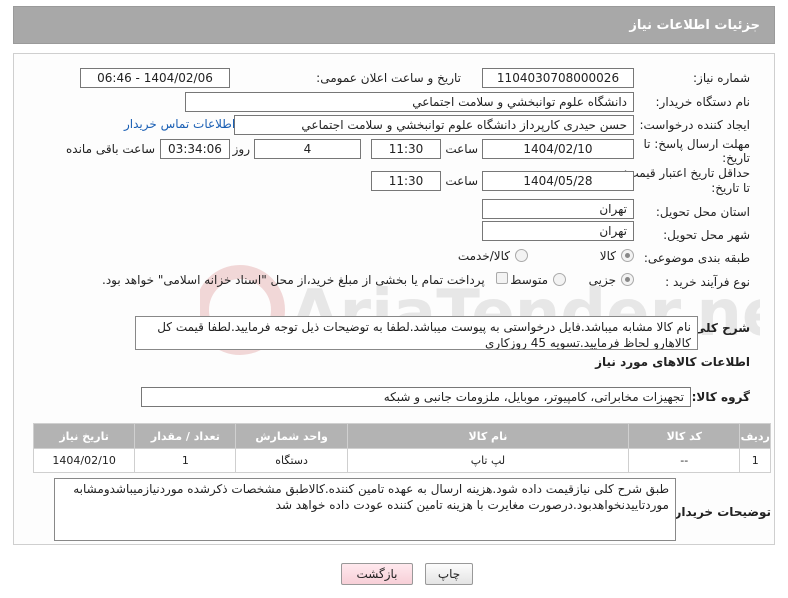  Describe the element at coordinates (686, 173) in the screenshot. I see `price-validity-label: حداقل تاریخ اعتبار قیمت:` at that location.